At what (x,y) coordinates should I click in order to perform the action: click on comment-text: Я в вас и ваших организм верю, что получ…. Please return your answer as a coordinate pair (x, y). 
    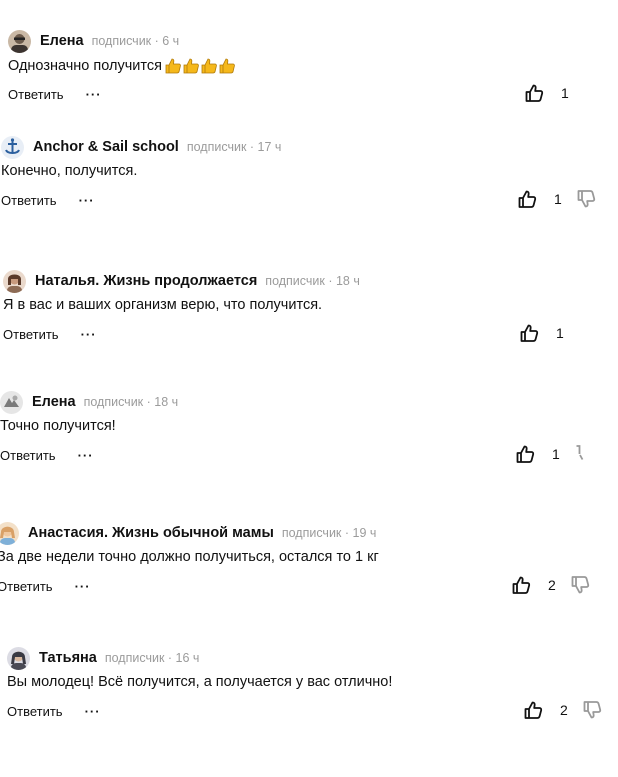
    Looking at the image, I should click on (163, 305).